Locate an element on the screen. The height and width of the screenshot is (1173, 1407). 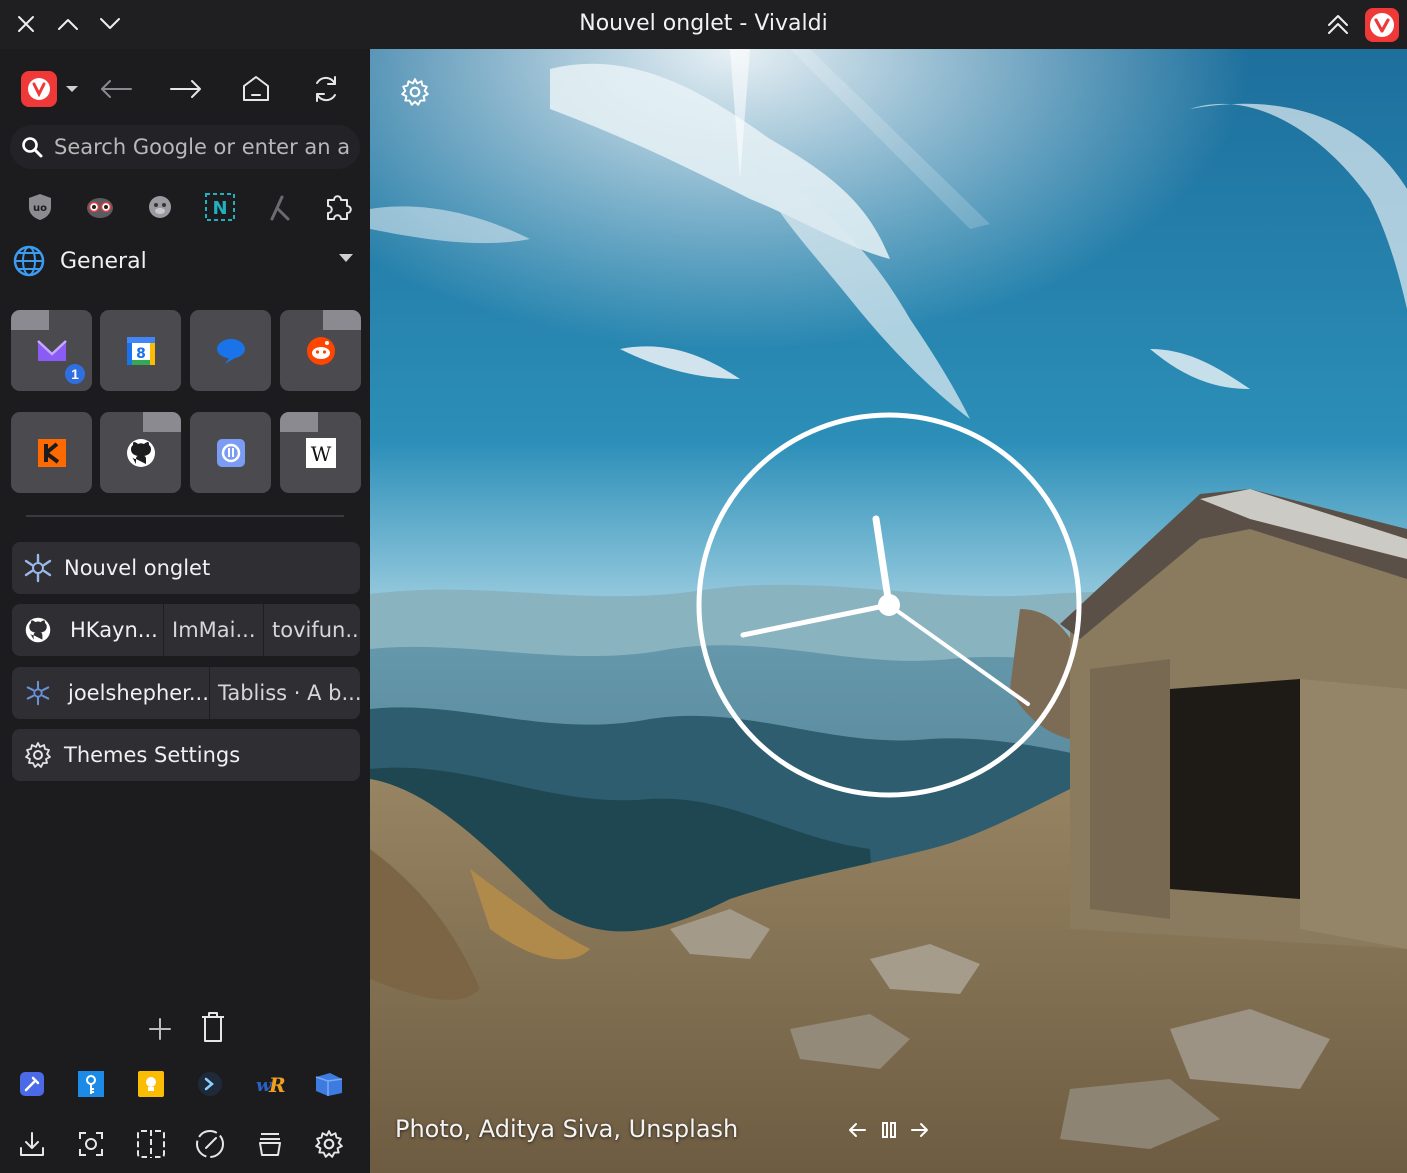
notion-clipper-icon: N is located at coordinates (220, 207).